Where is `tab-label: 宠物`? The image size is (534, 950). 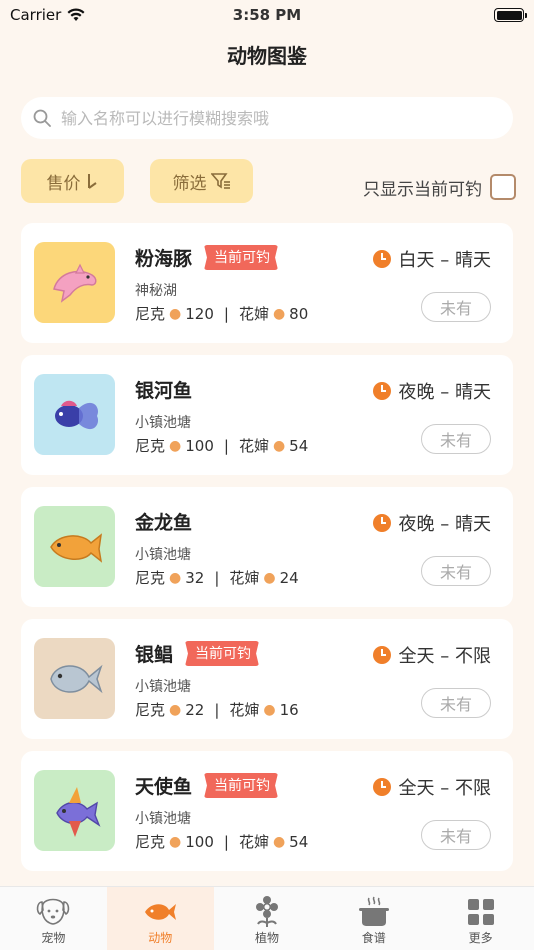 tab-label: 宠物 is located at coordinates (53, 938).